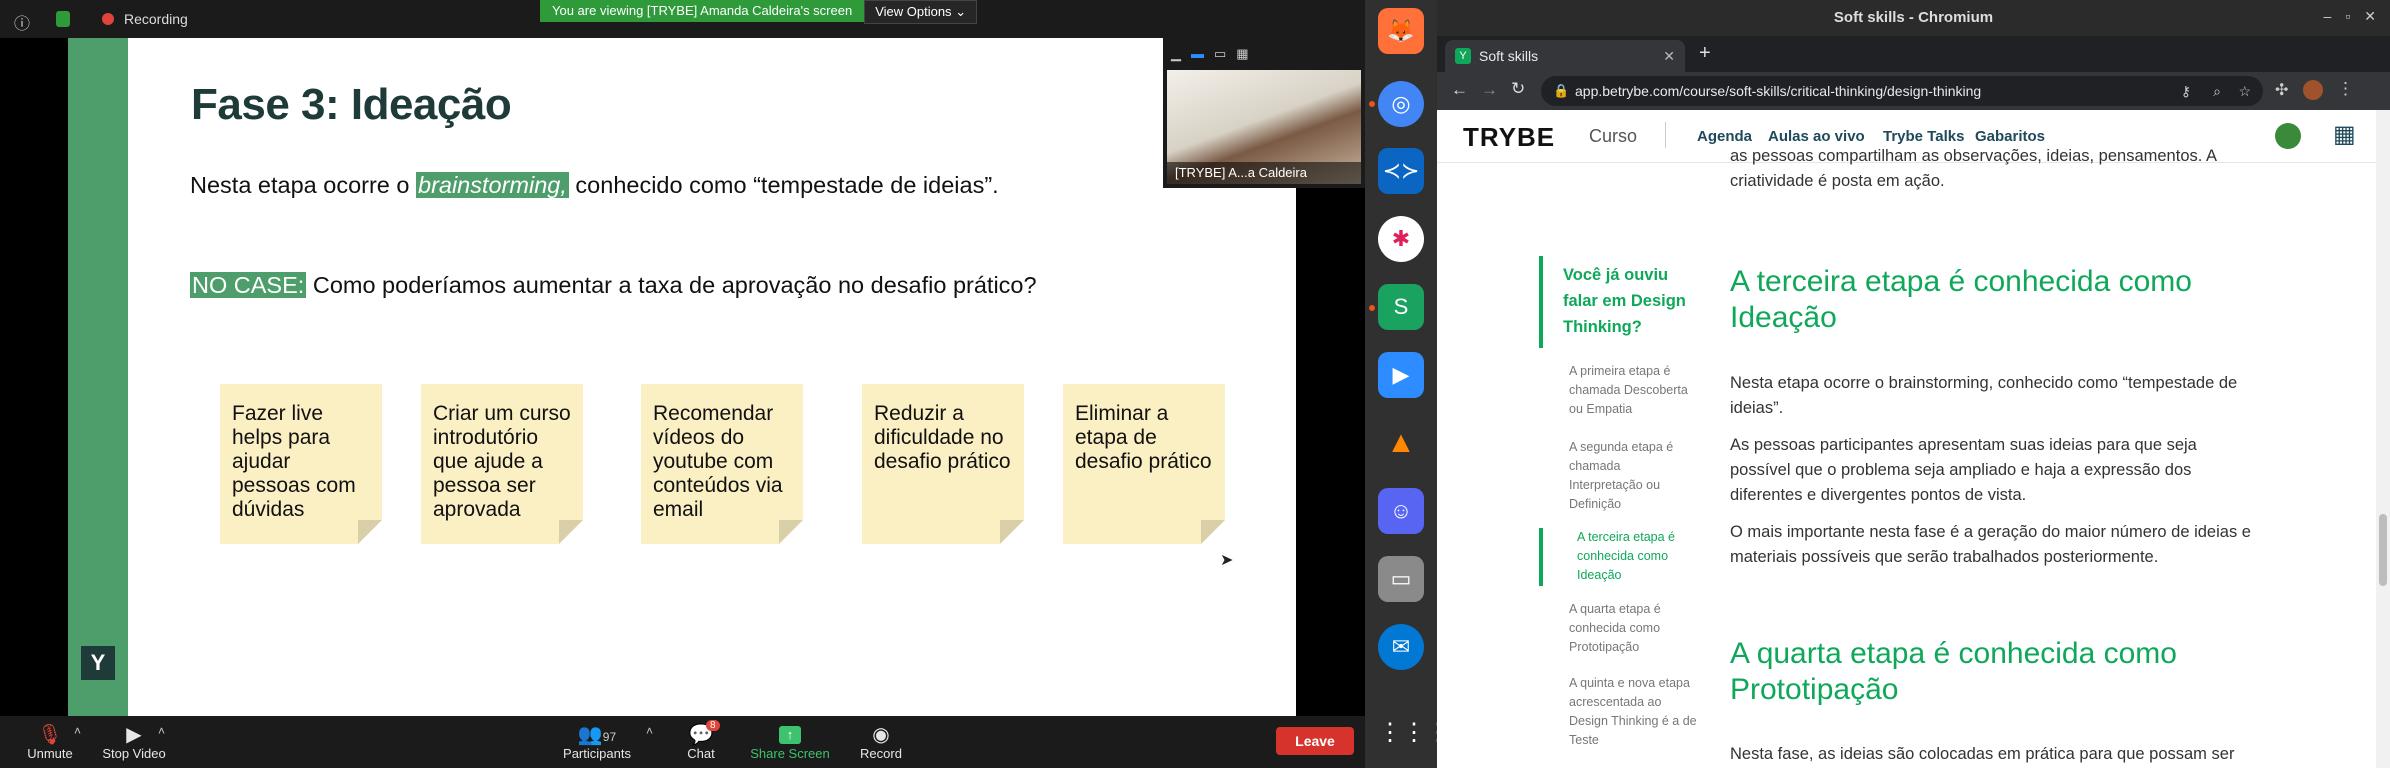 This screenshot has height=768, width=2390. What do you see at coordinates (2383, 550) in the screenshot?
I see `scrollbar-thumb` at bounding box center [2383, 550].